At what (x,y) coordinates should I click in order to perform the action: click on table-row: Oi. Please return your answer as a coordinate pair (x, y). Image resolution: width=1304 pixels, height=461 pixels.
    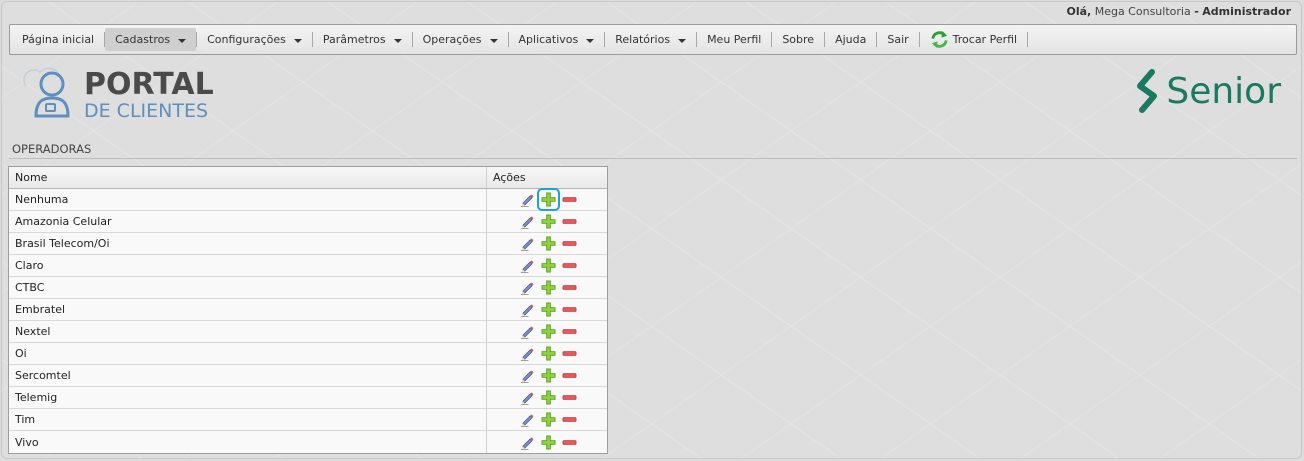
    Looking at the image, I should click on (308, 354).